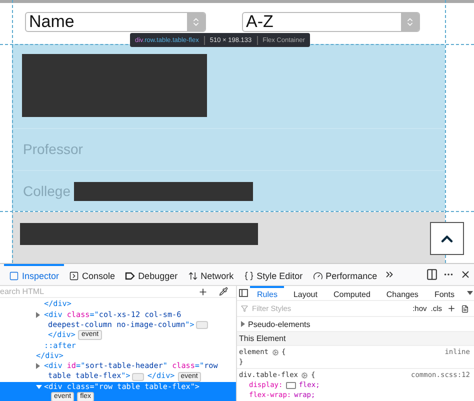  What do you see at coordinates (46, 191) in the screenshot?
I see `college-label: College` at bounding box center [46, 191].